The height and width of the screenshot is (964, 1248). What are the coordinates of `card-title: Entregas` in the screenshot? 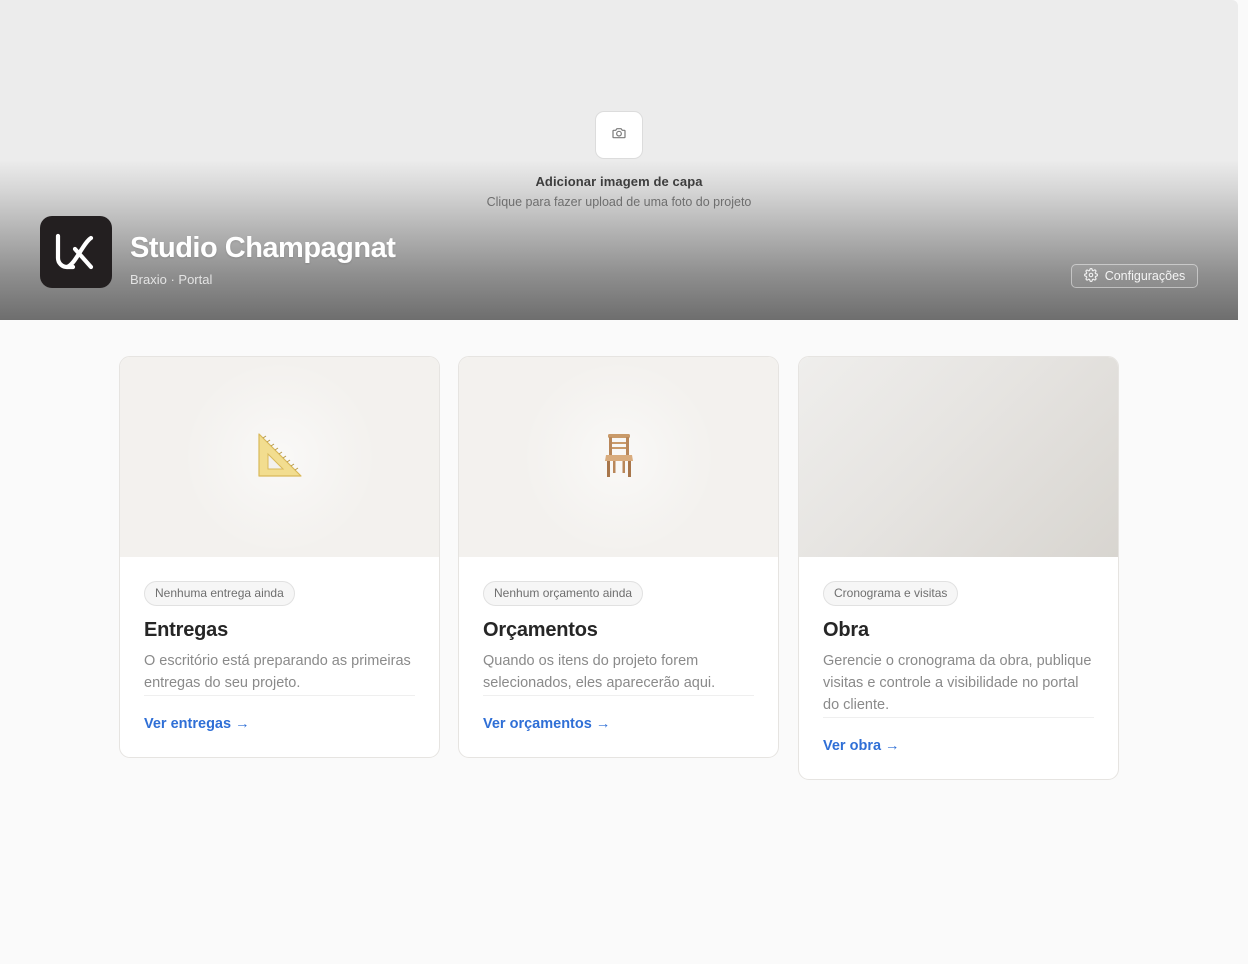 It's located at (186, 630).